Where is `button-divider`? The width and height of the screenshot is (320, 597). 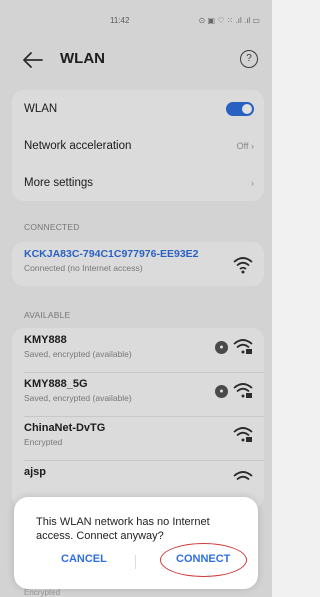 button-divider is located at coordinates (135, 562).